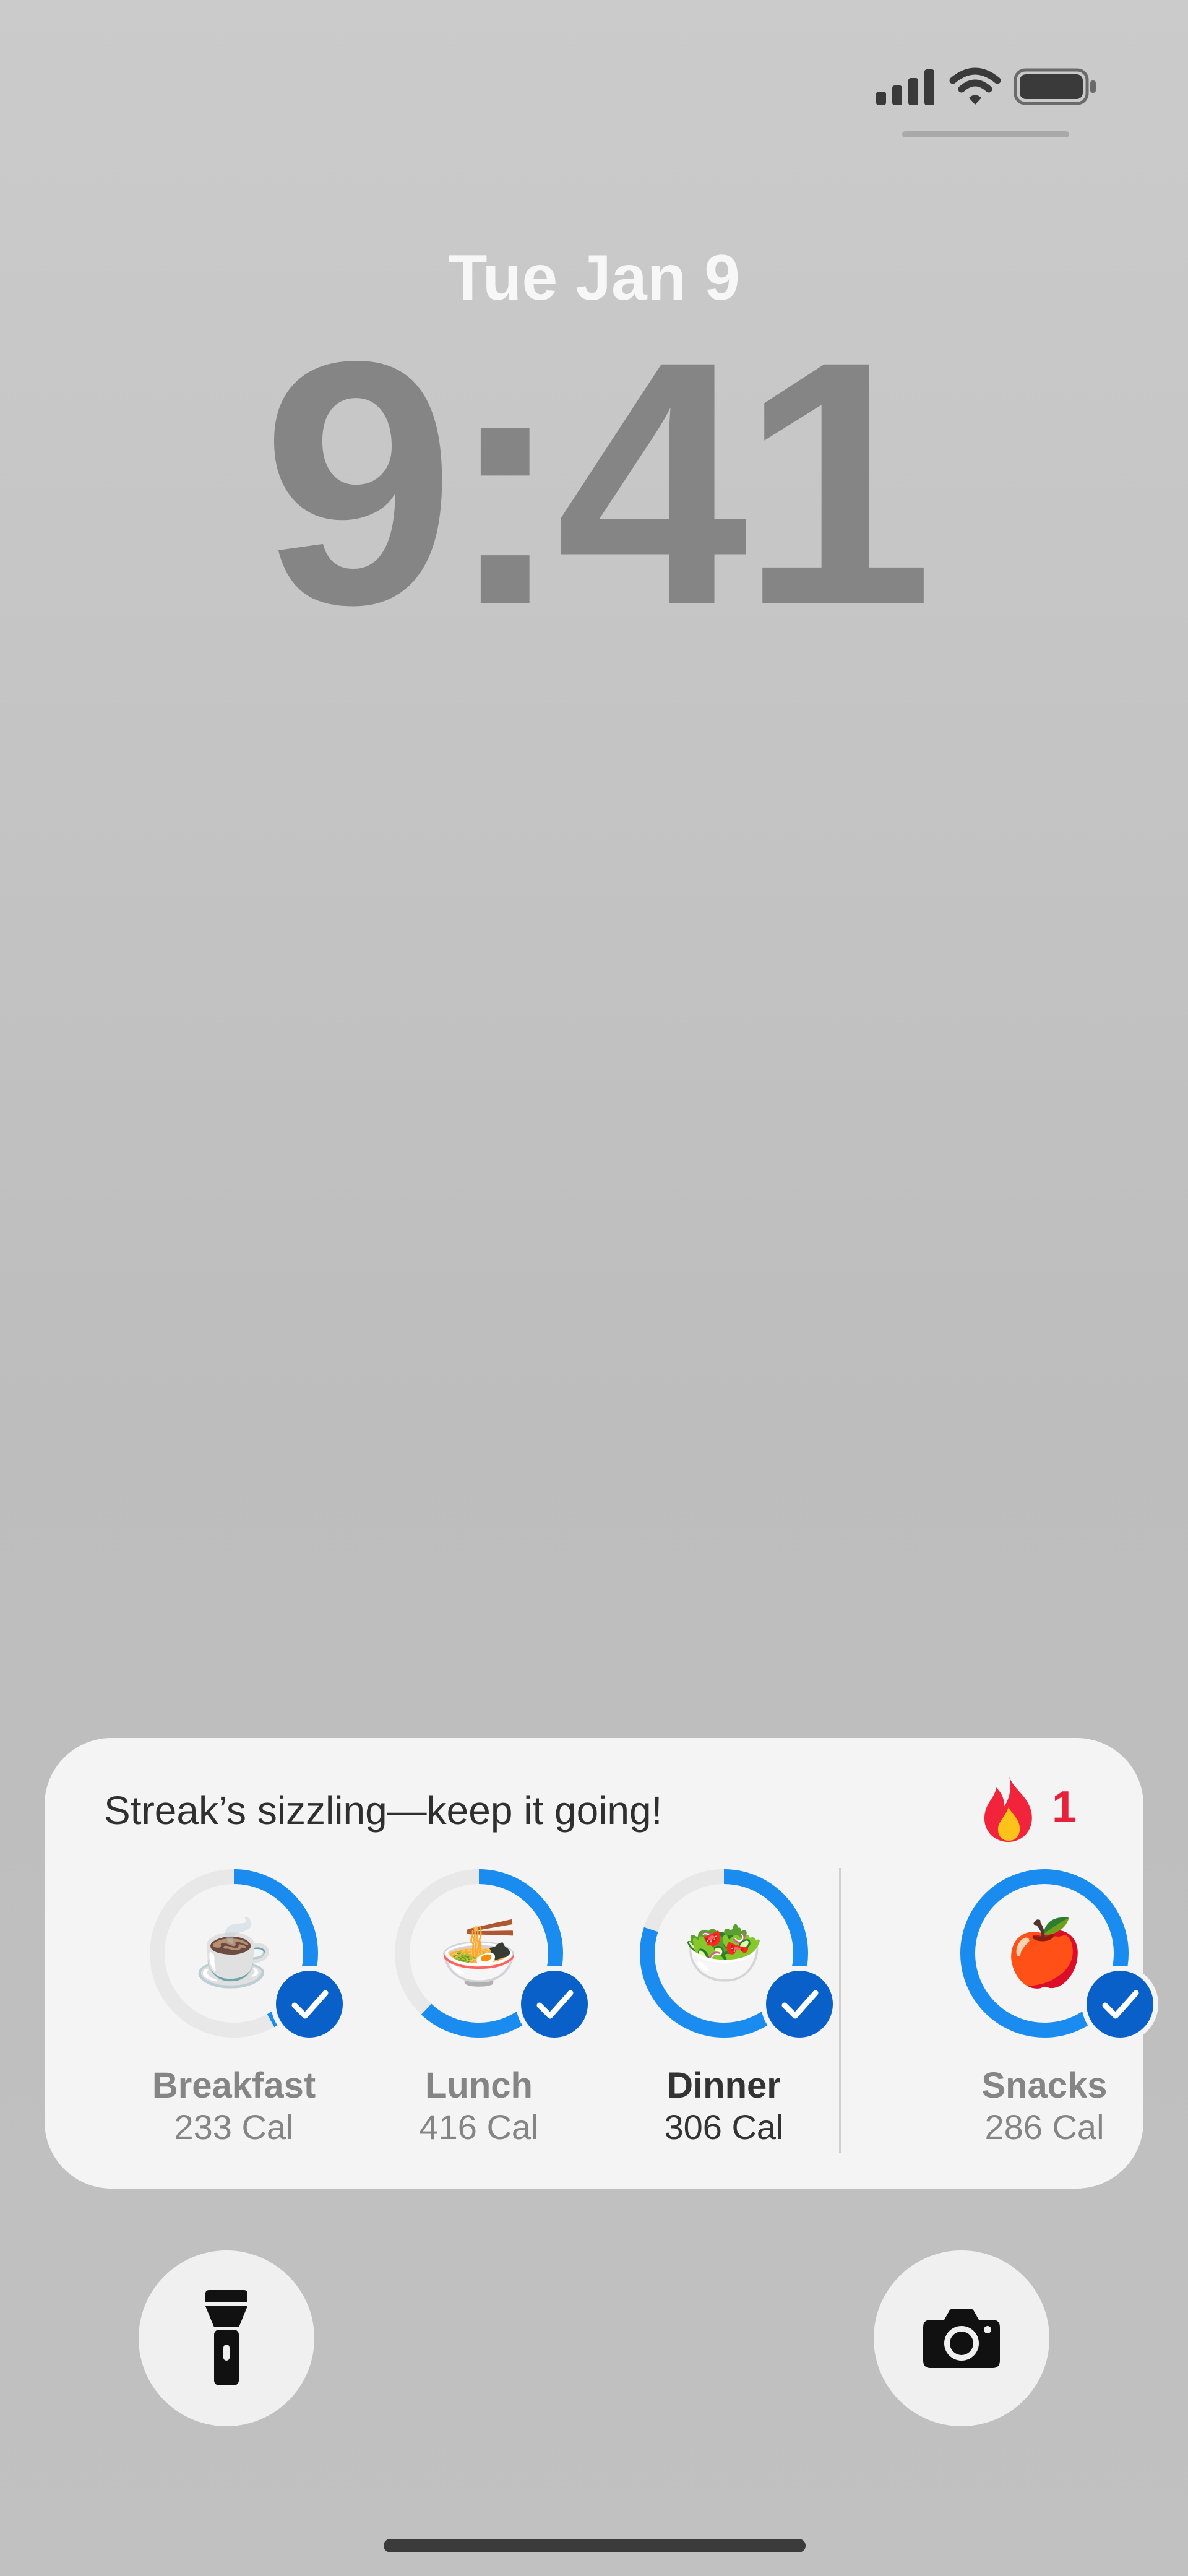 The width and height of the screenshot is (1188, 2576). Describe the element at coordinates (1008, 1808) in the screenshot. I see `flame-icon` at that location.